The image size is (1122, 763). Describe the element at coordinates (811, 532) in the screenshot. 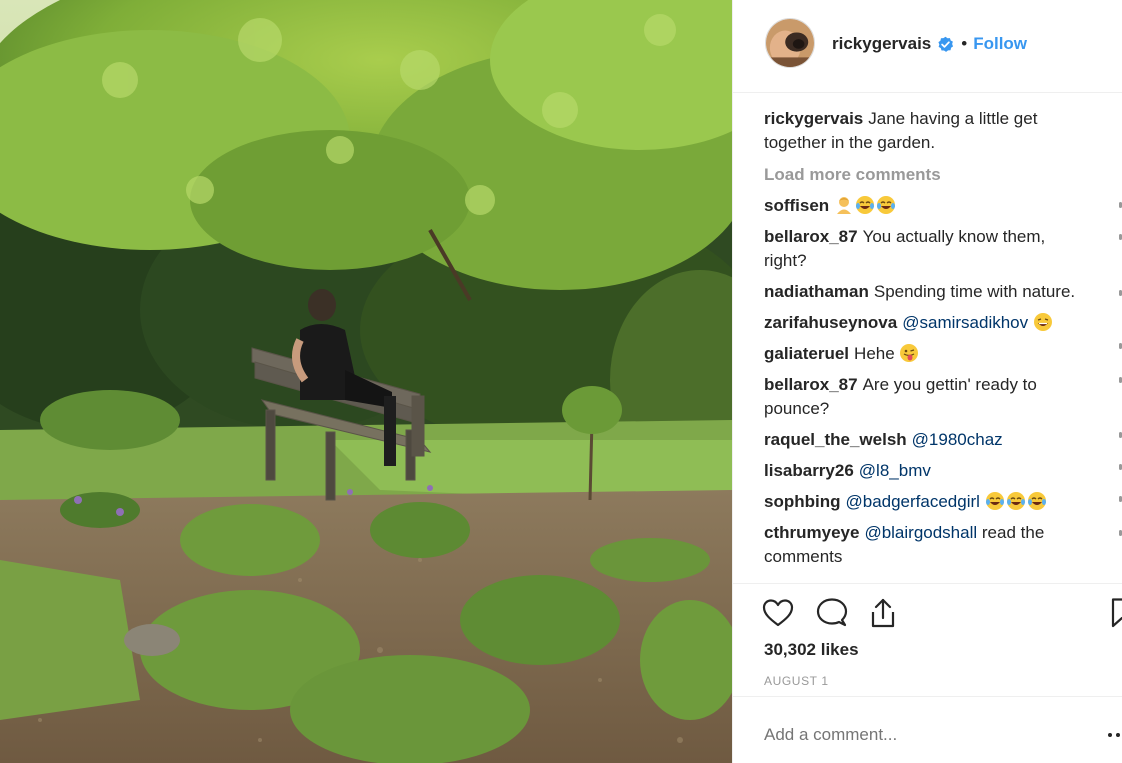

I see `comment-username: cthrumyeye` at that location.